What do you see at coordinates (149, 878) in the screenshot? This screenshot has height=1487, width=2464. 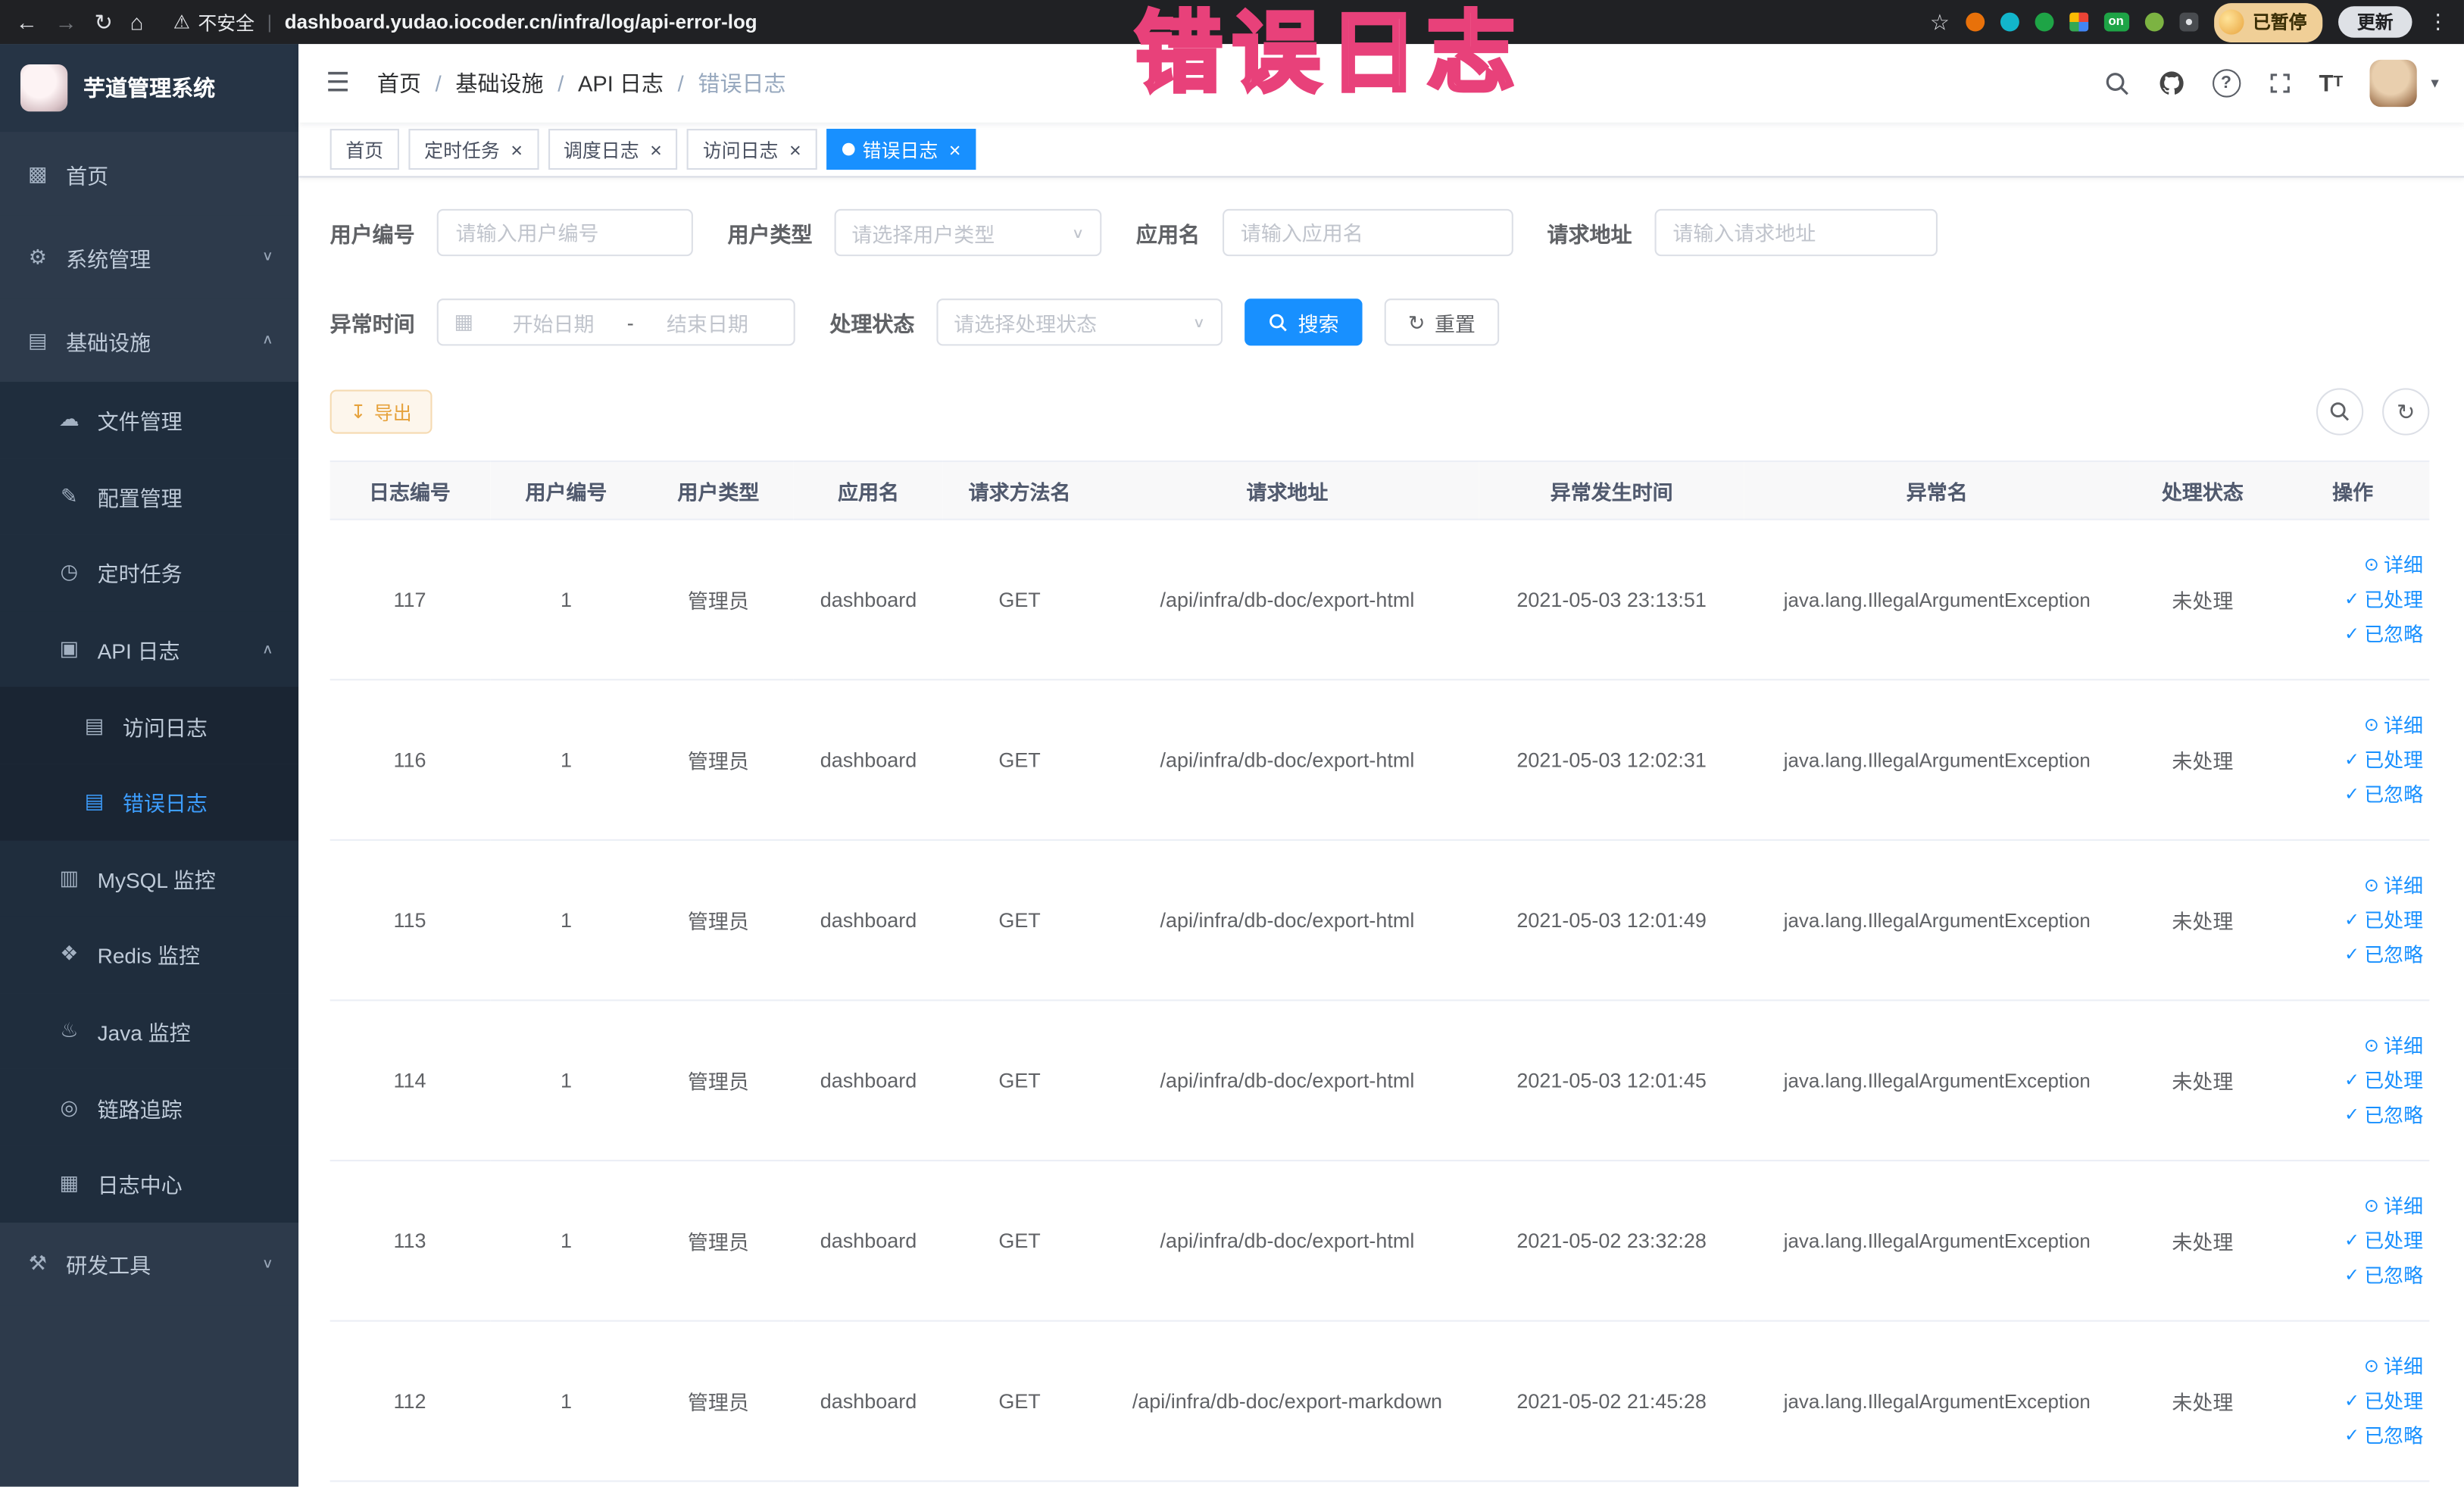 I see `sidebar-item-mysql-monitor: ▥ MySQL 监控` at bounding box center [149, 878].